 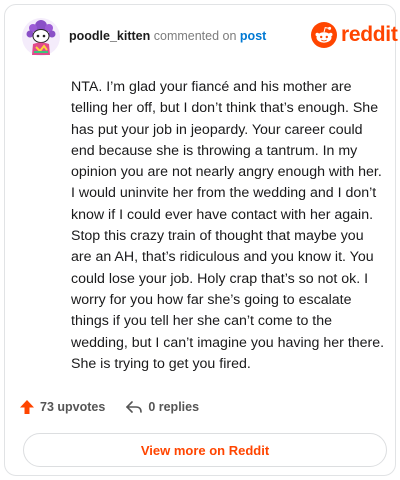 I want to click on reddit-logo: reddit, so click(x=354, y=35).